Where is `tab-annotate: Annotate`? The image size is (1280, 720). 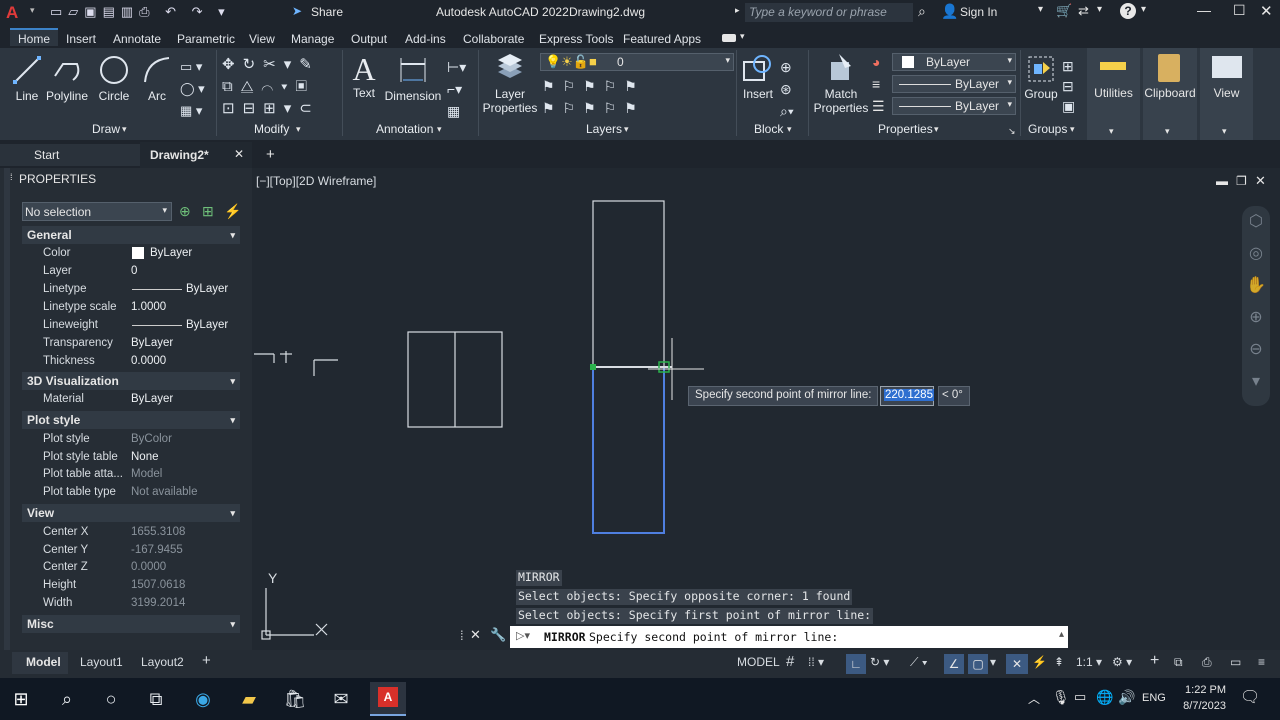 tab-annotate: Annotate is located at coordinates (137, 39).